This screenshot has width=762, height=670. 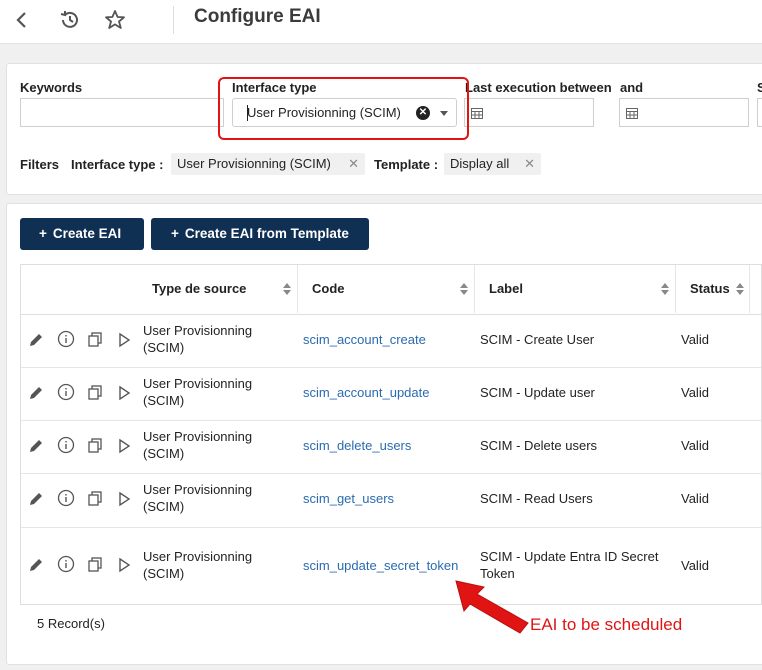 I want to click on column-header-code: Code, so click(x=386, y=289).